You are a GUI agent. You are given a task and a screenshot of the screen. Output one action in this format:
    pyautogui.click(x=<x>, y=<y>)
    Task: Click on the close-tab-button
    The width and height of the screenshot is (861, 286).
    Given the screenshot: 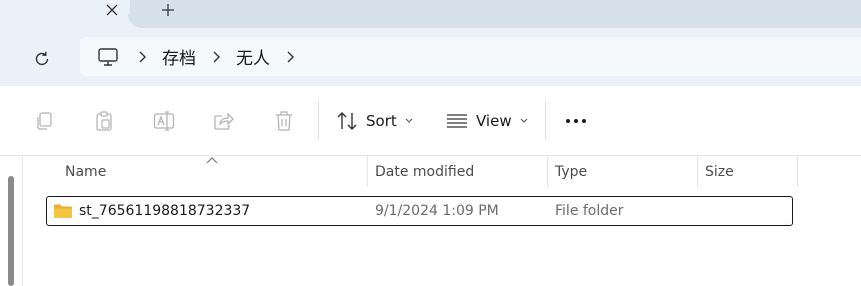 What is the action you would take?
    pyautogui.click(x=112, y=10)
    